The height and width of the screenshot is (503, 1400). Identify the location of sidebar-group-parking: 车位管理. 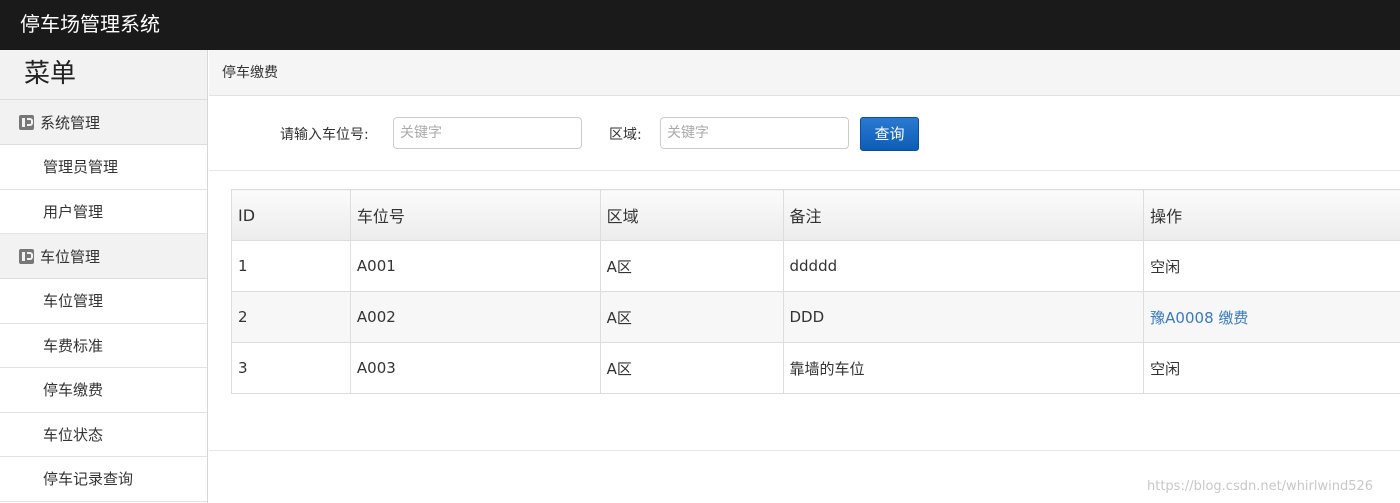
(103, 256).